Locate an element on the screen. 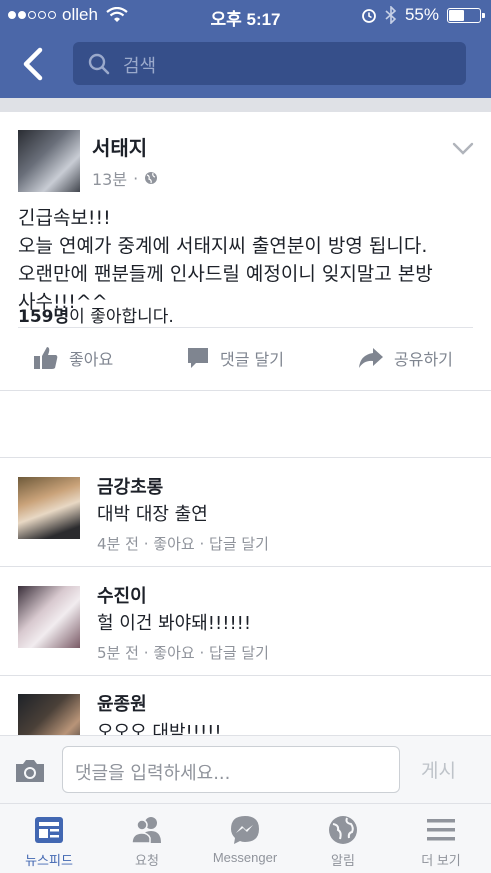 The width and height of the screenshot is (491, 873). likes-summary: 159명이 좋아합니다. is located at coordinates (96, 314).